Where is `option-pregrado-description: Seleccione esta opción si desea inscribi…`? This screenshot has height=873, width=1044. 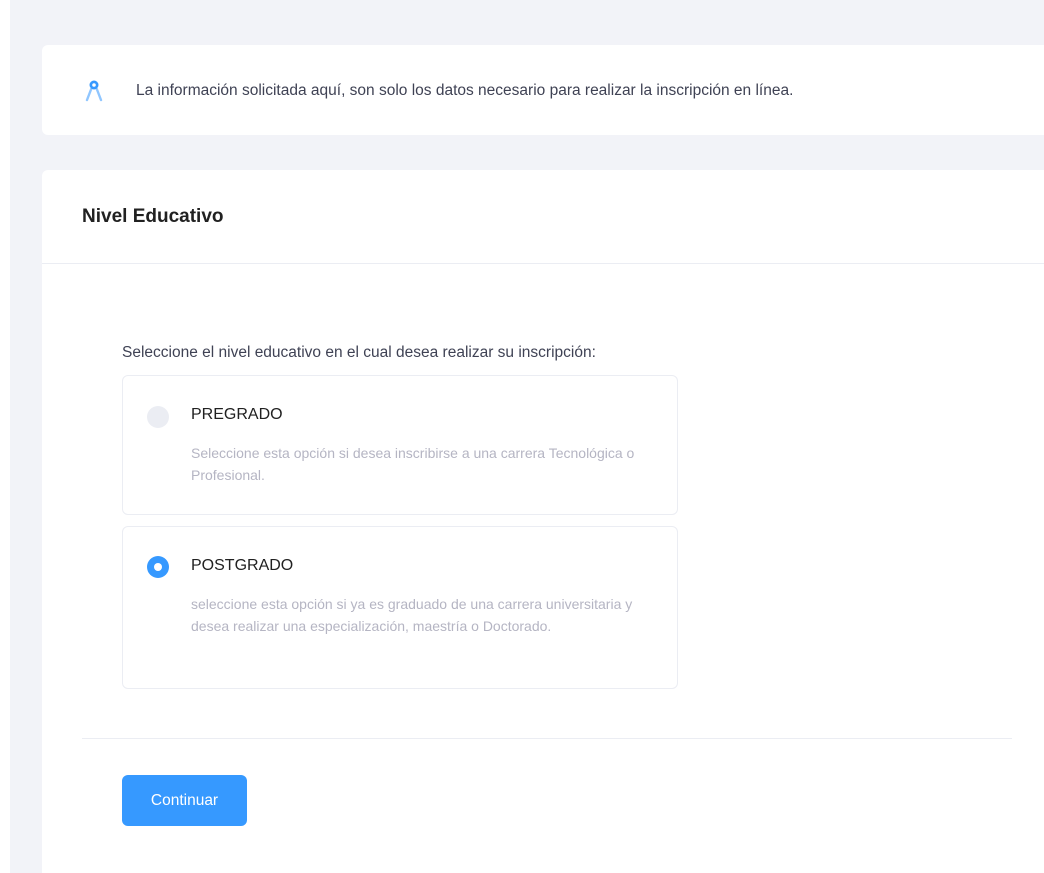 option-pregrado-description: Seleccione esta opción si desea inscribi… is located at coordinates (413, 464).